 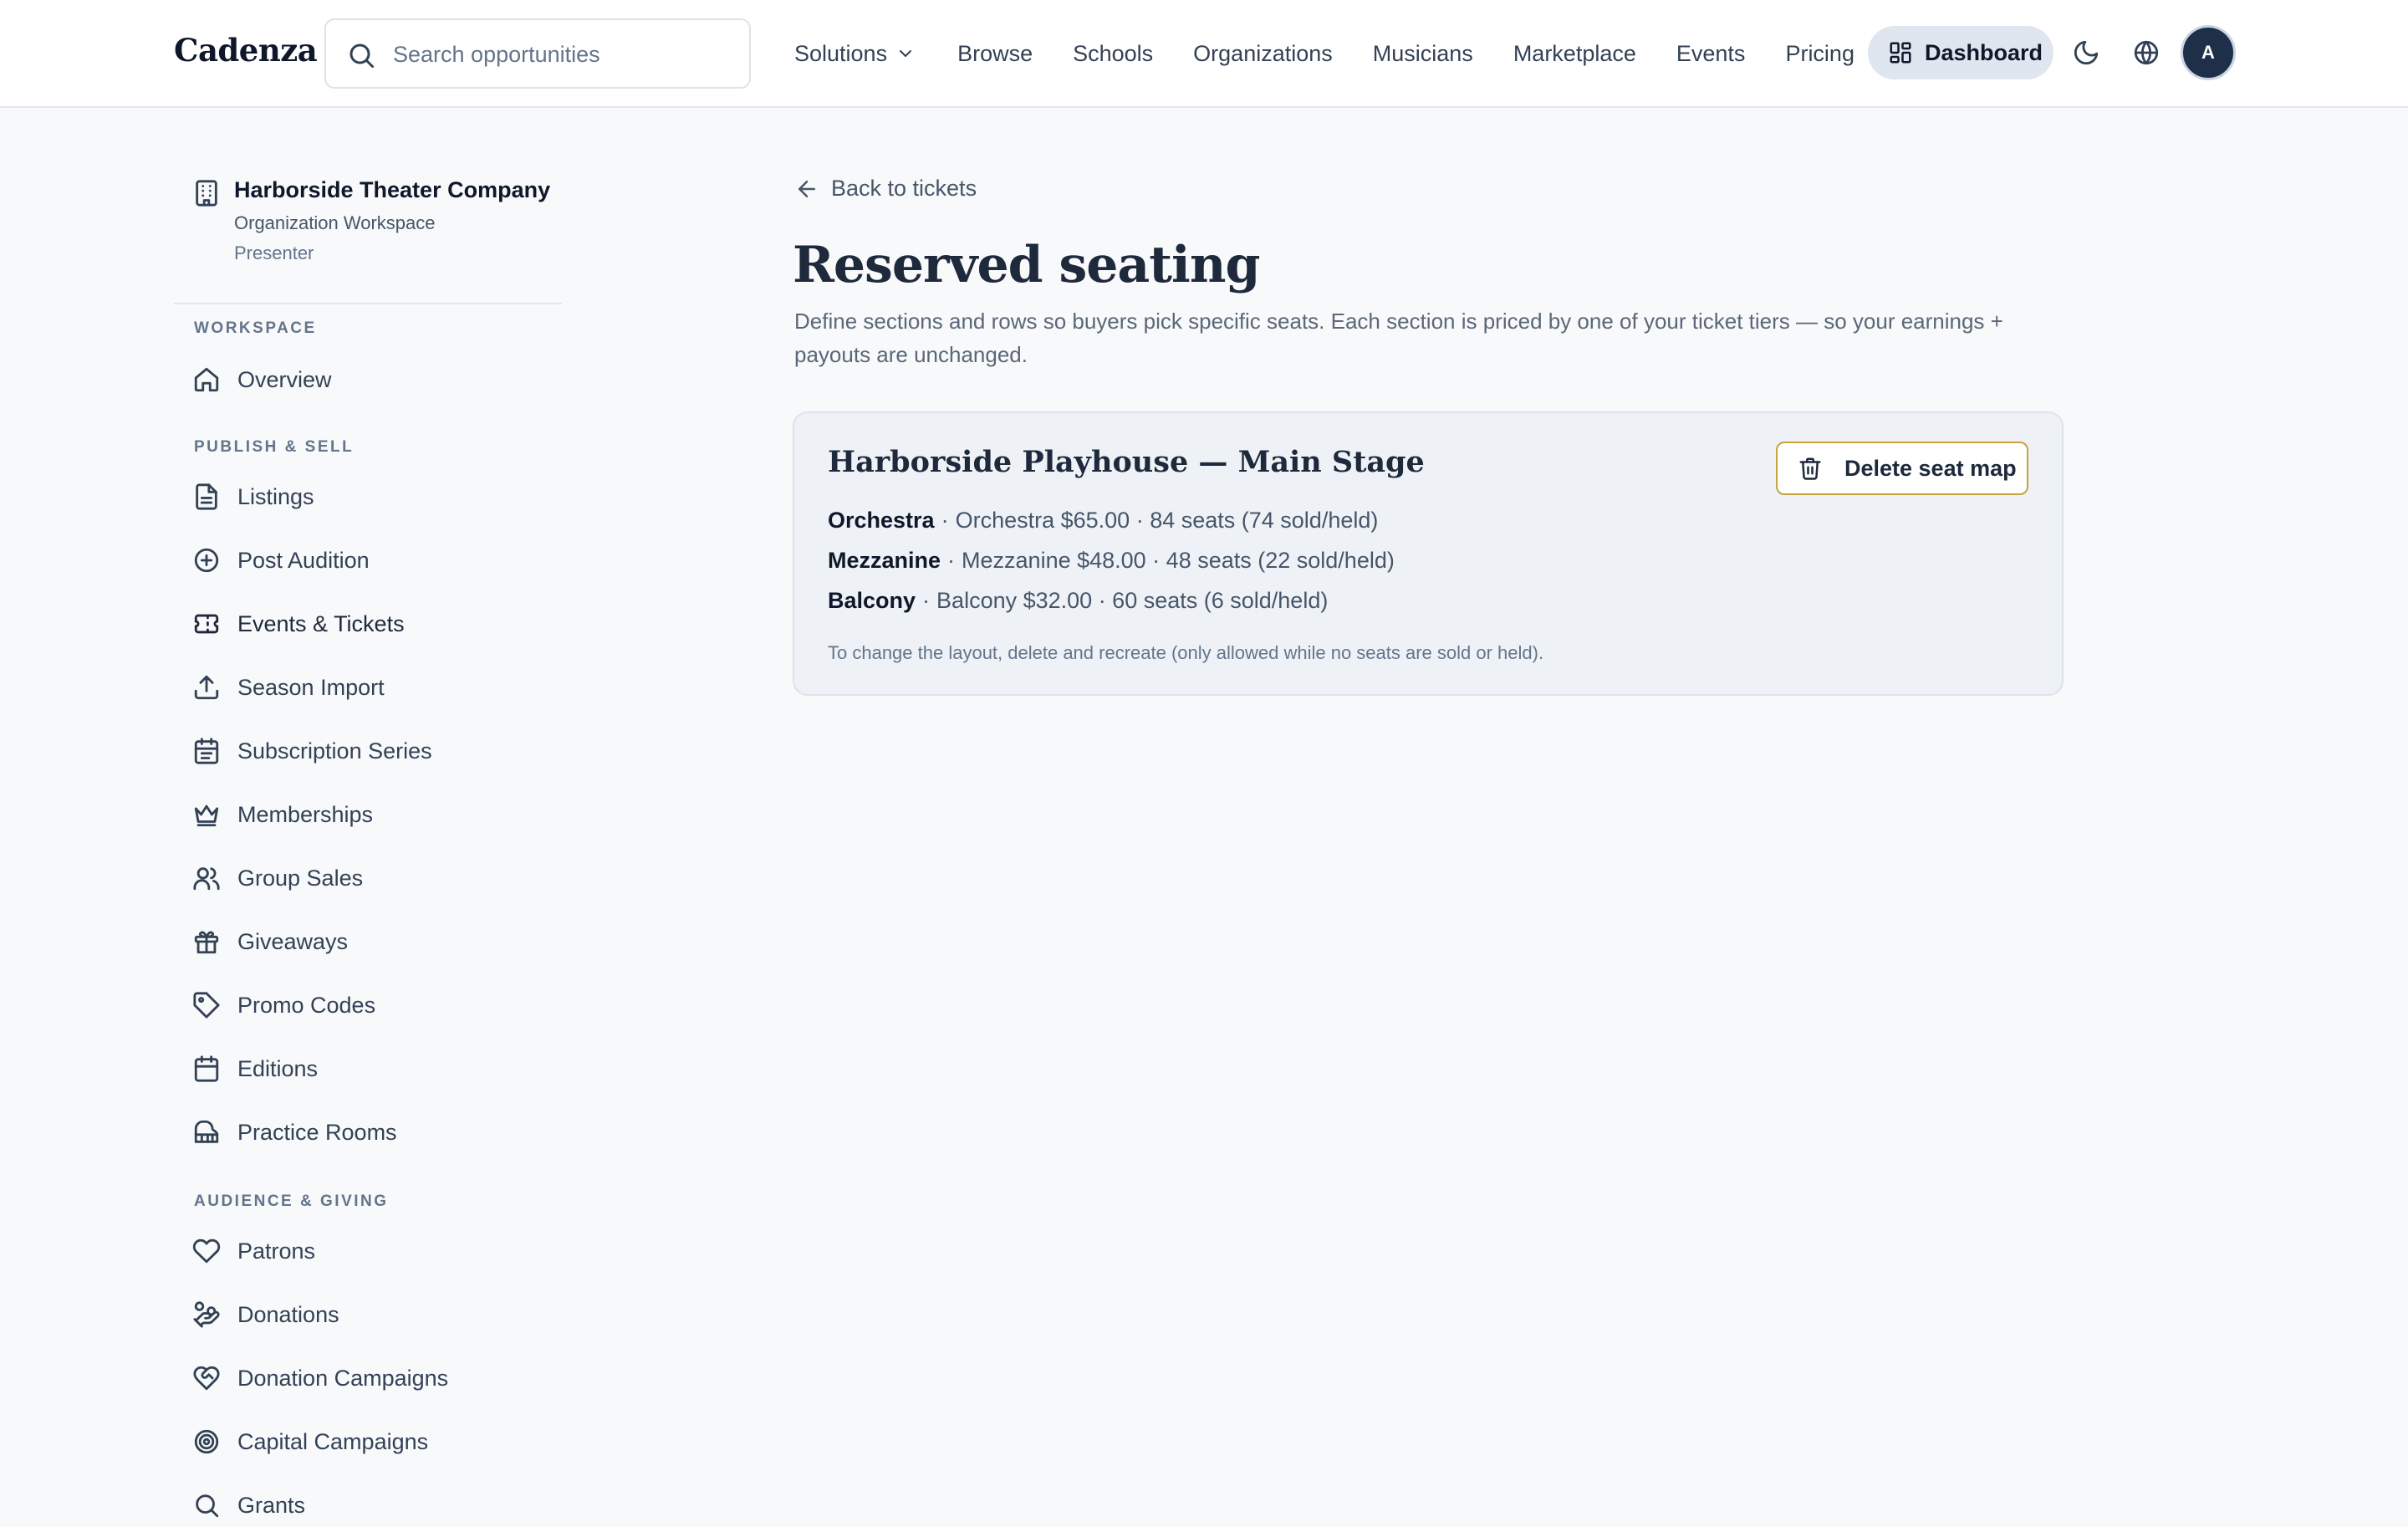 What do you see at coordinates (1026, 265) in the screenshot?
I see `page-title: Reserved seating` at bounding box center [1026, 265].